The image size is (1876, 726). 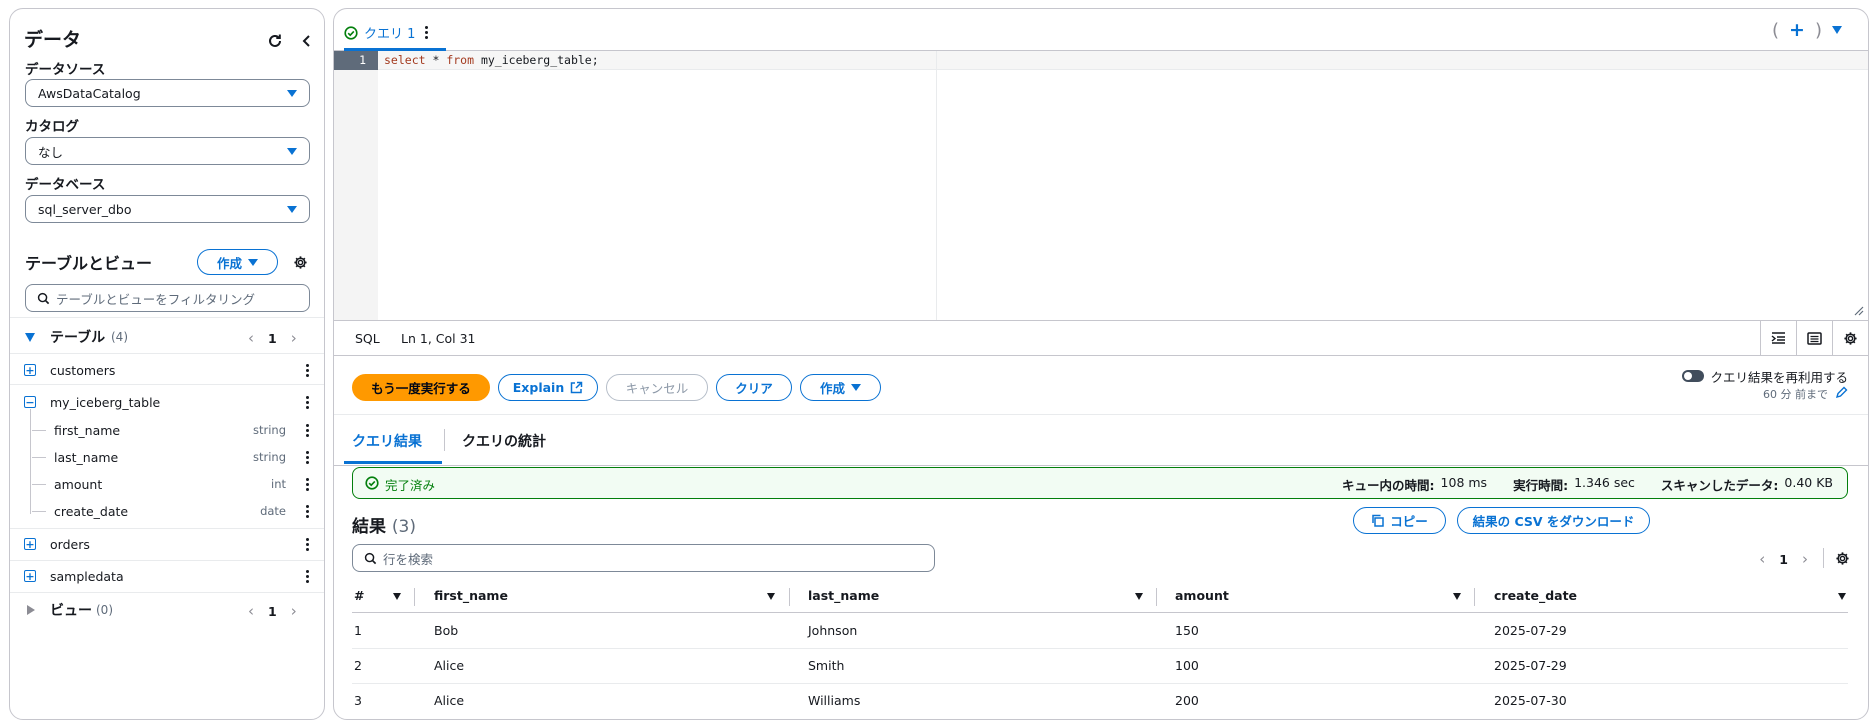 I want to click on collapse-minus-icon: −, so click(x=30, y=402).